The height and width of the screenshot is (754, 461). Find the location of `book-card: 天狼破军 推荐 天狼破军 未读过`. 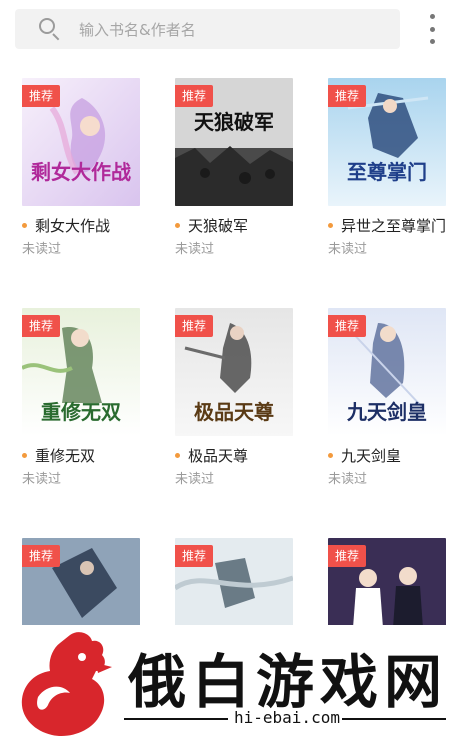

book-card: 天狼破军 推荐 天狼破军 未读过 is located at coordinates (235, 167).